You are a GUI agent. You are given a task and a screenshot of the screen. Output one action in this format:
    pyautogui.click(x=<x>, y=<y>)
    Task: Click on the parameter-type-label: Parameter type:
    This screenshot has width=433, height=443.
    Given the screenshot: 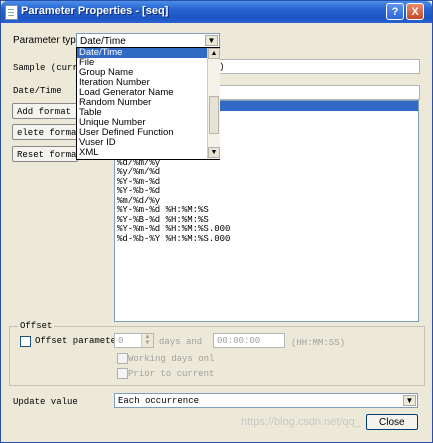 What is the action you would take?
    pyautogui.click(x=49, y=40)
    